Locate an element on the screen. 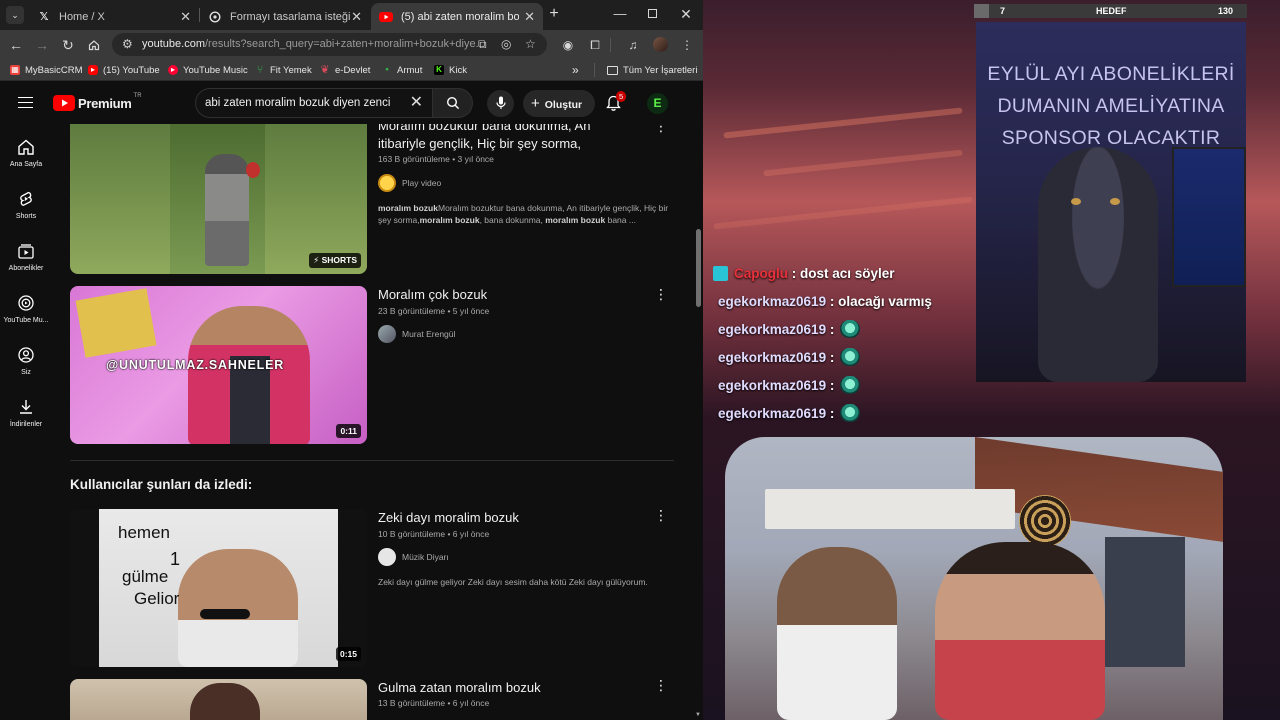 This screenshot has height=720, width=1280. video-title: Gulma zatan moralım bozuk is located at coordinates (459, 688).